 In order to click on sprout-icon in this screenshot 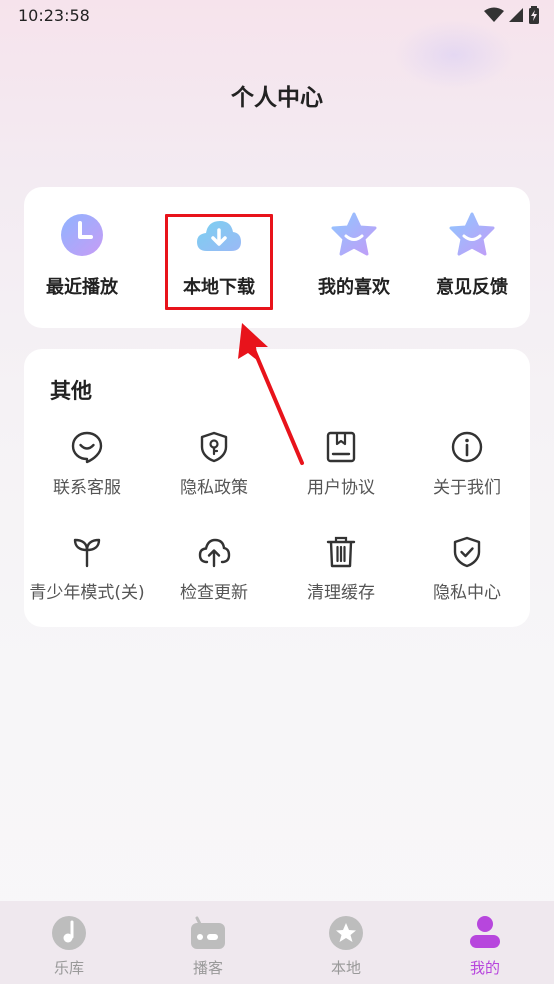, I will do `click(87, 553)`.